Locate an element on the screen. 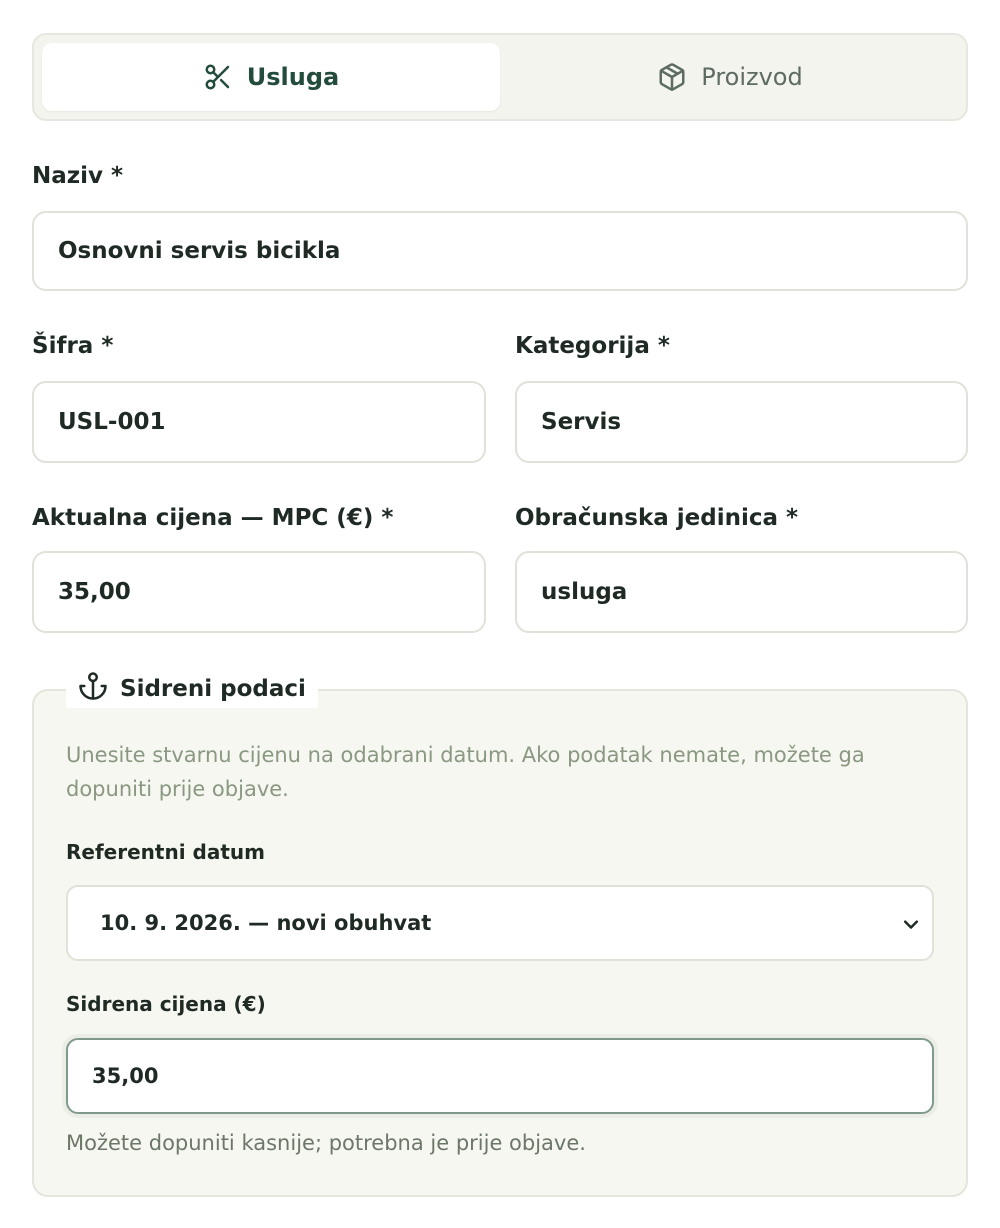  kategorija-input: Servis is located at coordinates (741, 422).